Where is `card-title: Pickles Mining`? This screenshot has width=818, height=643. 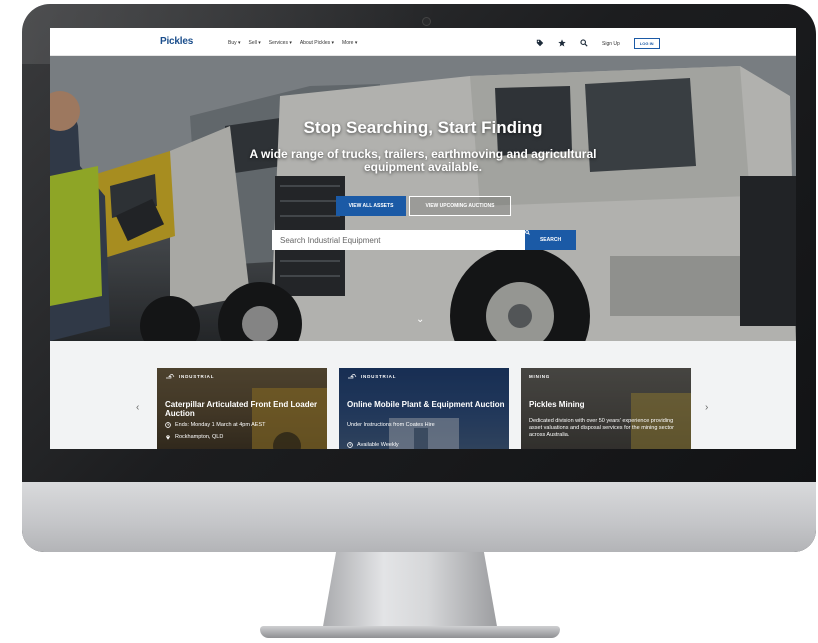 card-title: Pickles Mining is located at coordinates (557, 404).